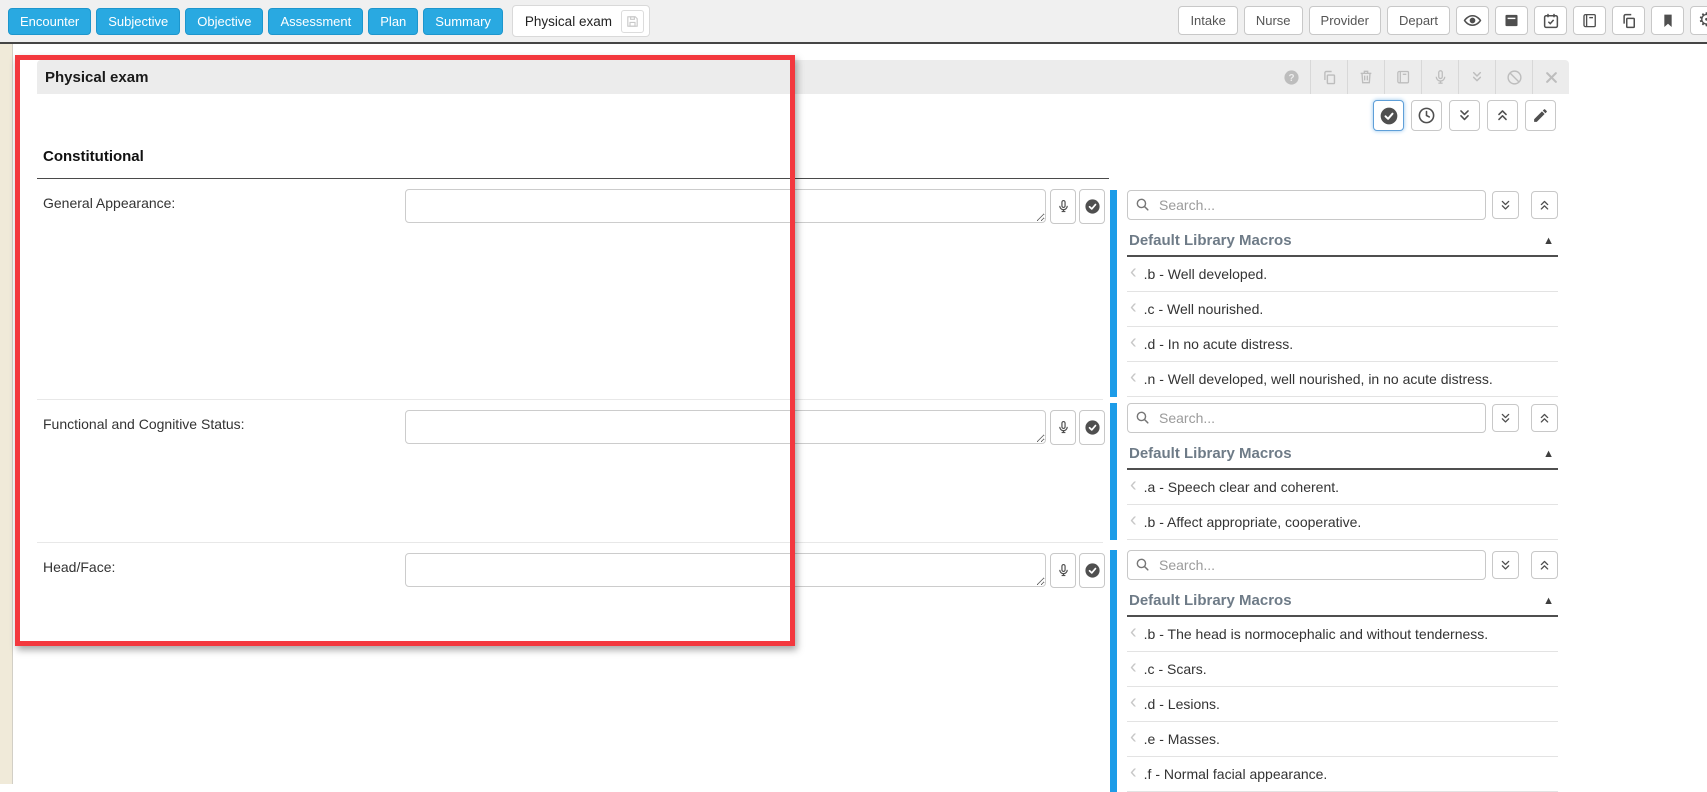 This screenshot has width=1707, height=792. I want to click on help-button: ?, so click(1291, 77).